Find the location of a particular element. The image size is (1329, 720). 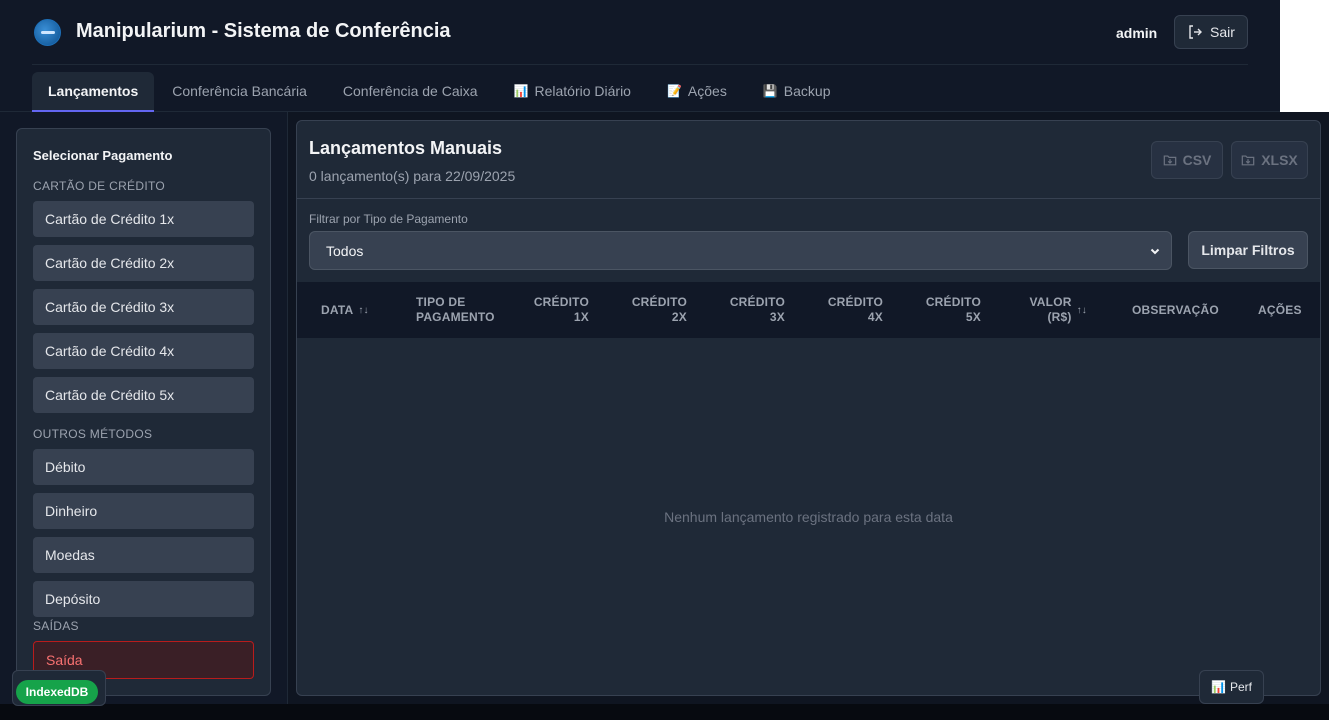

payment-type-filter-select: Todos is located at coordinates (740, 250).